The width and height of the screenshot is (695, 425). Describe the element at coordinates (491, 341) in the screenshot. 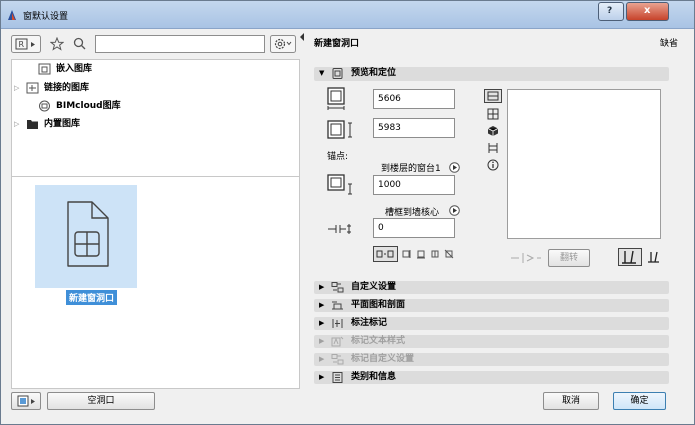

I see `section-marker-text-style: ▶ 标记文本样式` at that location.